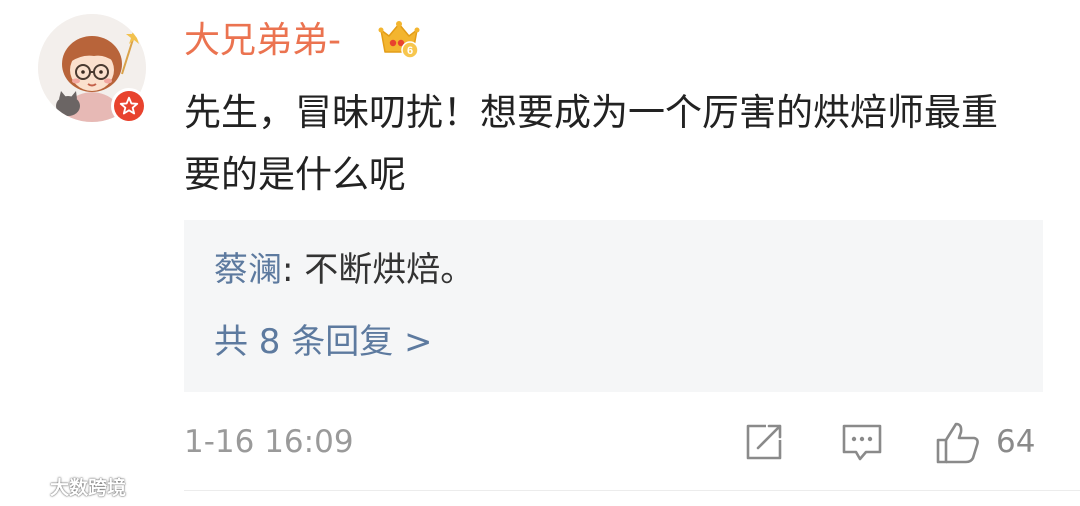 This screenshot has width=1080, height=506. What do you see at coordinates (958, 443) in the screenshot?
I see `thumbs-up-icon` at bounding box center [958, 443].